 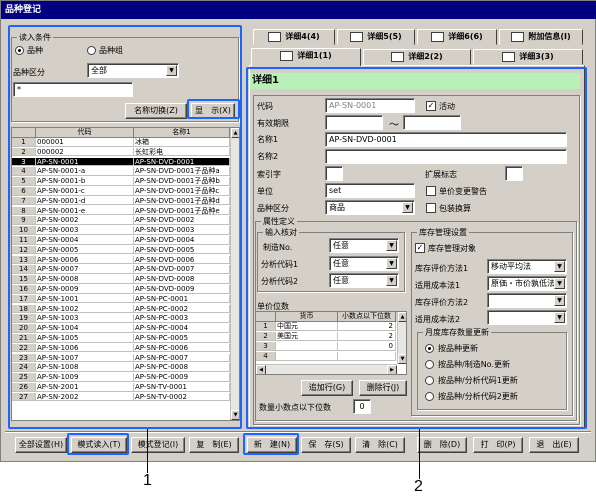 What do you see at coordinates (417, 57) in the screenshot?
I see `tab-detail2: 详细2(2)` at bounding box center [417, 57].